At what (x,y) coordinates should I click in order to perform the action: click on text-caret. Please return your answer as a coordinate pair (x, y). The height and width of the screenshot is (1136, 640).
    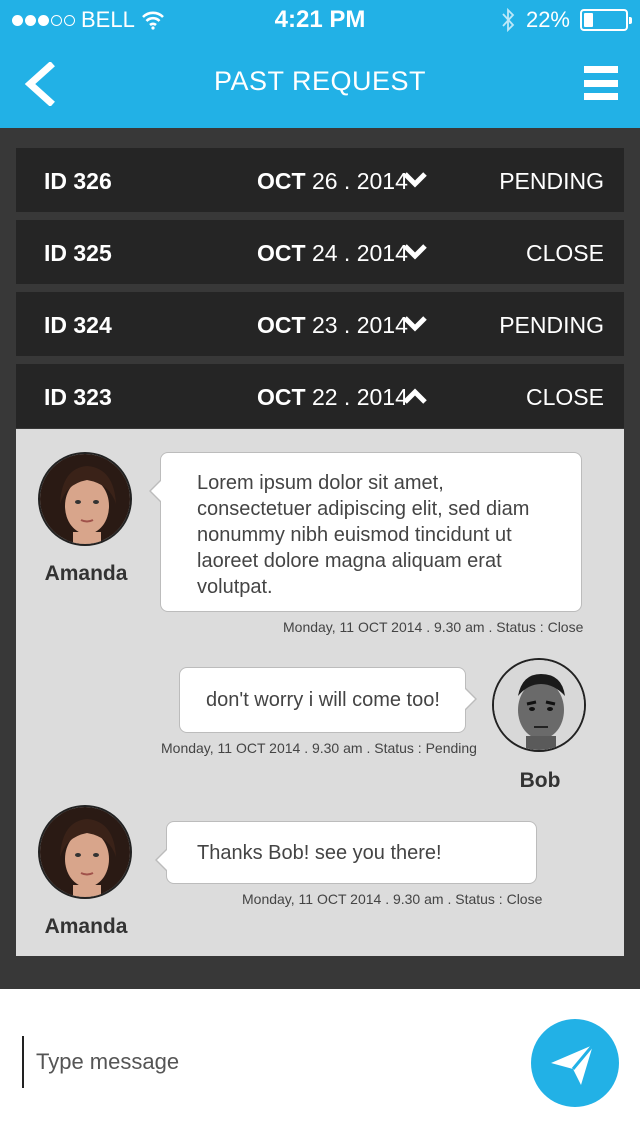
    Looking at the image, I should click on (23, 1062).